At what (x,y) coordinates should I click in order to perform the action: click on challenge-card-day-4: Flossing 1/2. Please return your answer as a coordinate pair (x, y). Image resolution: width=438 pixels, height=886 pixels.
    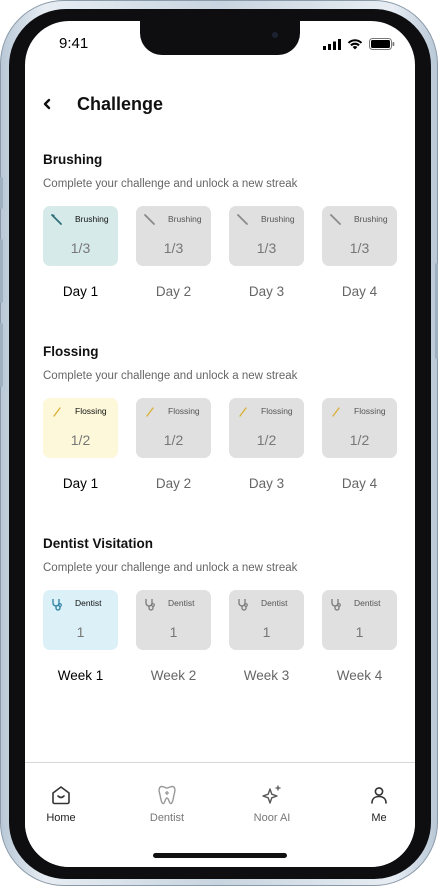
    Looking at the image, I should click on (359, 428).